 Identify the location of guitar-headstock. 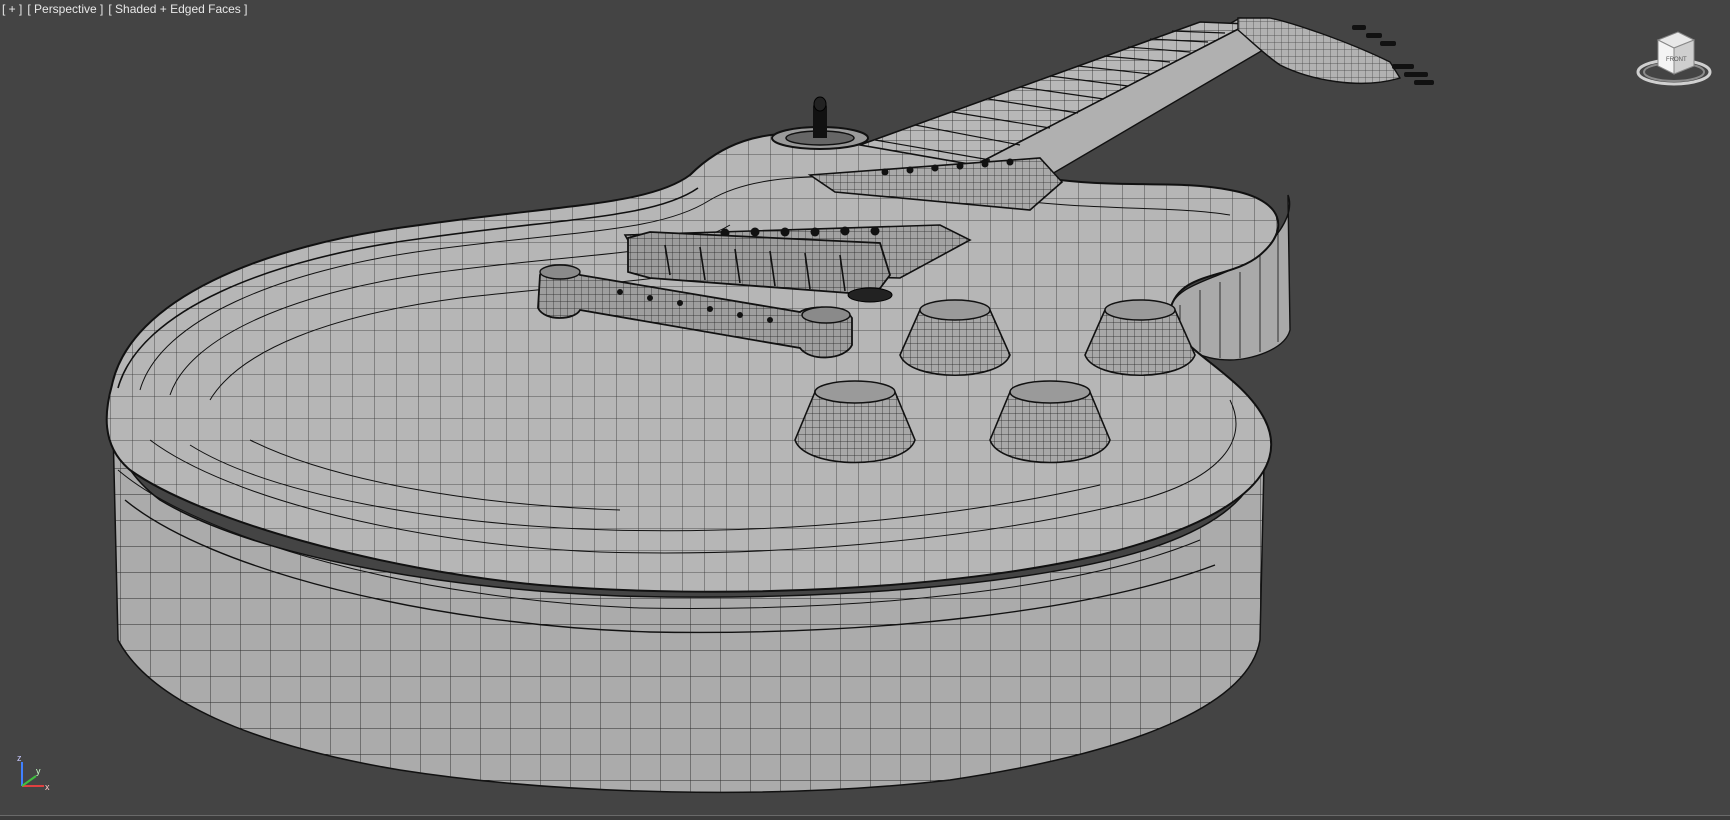
(1335, 51).